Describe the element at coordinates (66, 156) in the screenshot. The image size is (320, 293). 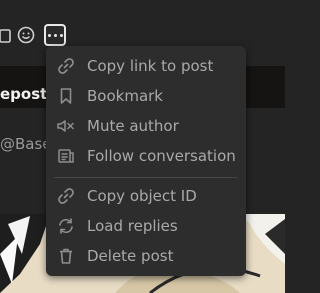
I see `follow-conversation-icon` at that location.